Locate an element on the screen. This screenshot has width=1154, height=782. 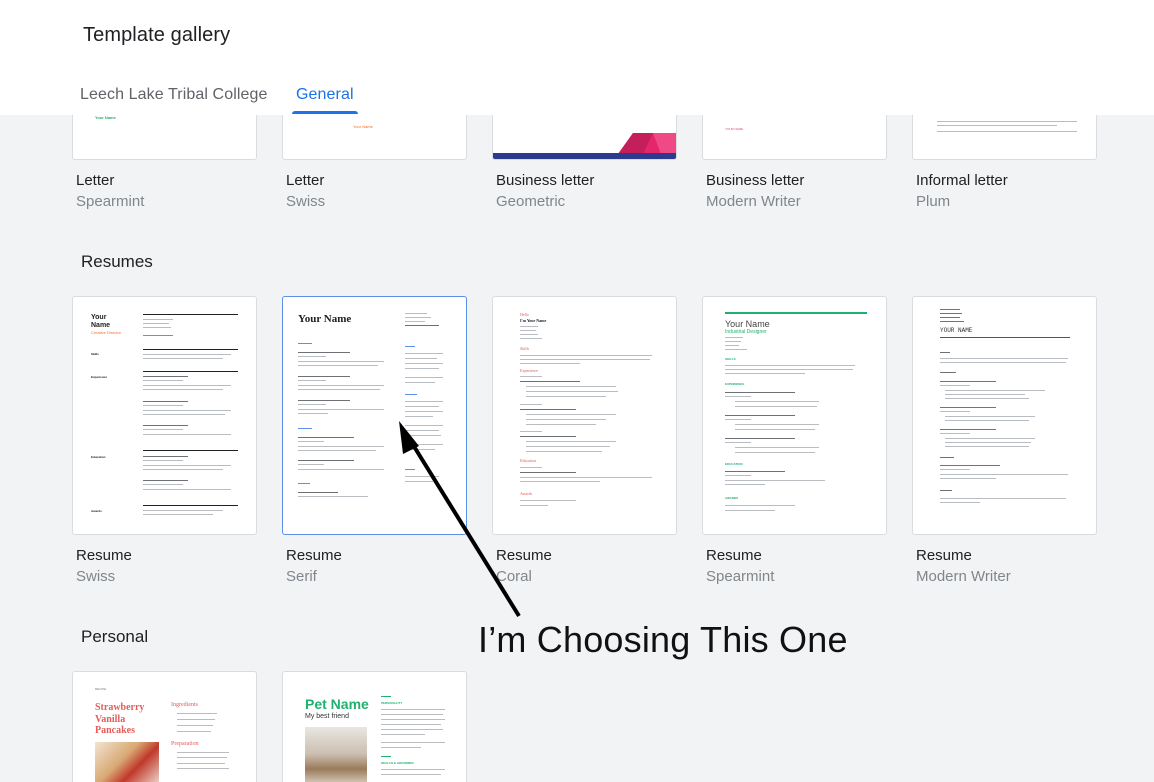
card-style: Coral is located at coordinates (514, 576).